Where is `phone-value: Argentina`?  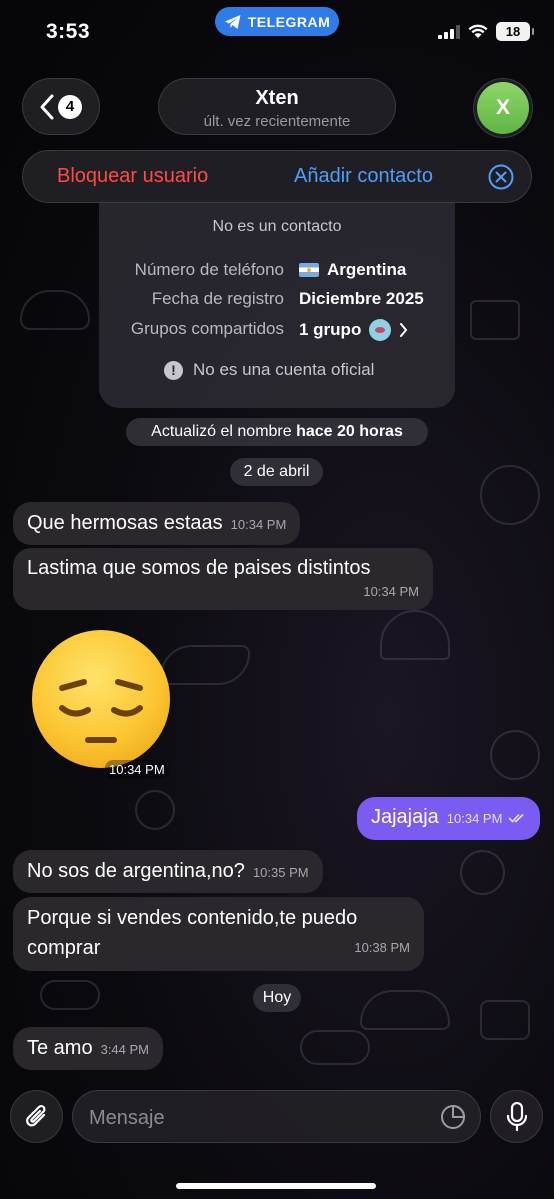 phone-value: Argentina is located at coordinates (352, 270).